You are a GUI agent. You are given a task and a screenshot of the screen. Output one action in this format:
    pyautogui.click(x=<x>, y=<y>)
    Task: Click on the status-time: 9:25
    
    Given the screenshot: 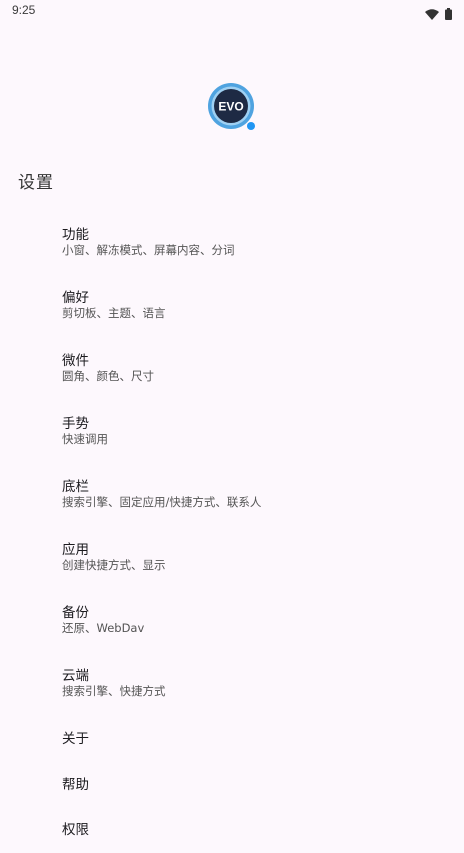 What is the action you would take?
    pyautogui.click(x=24, y=10)
    